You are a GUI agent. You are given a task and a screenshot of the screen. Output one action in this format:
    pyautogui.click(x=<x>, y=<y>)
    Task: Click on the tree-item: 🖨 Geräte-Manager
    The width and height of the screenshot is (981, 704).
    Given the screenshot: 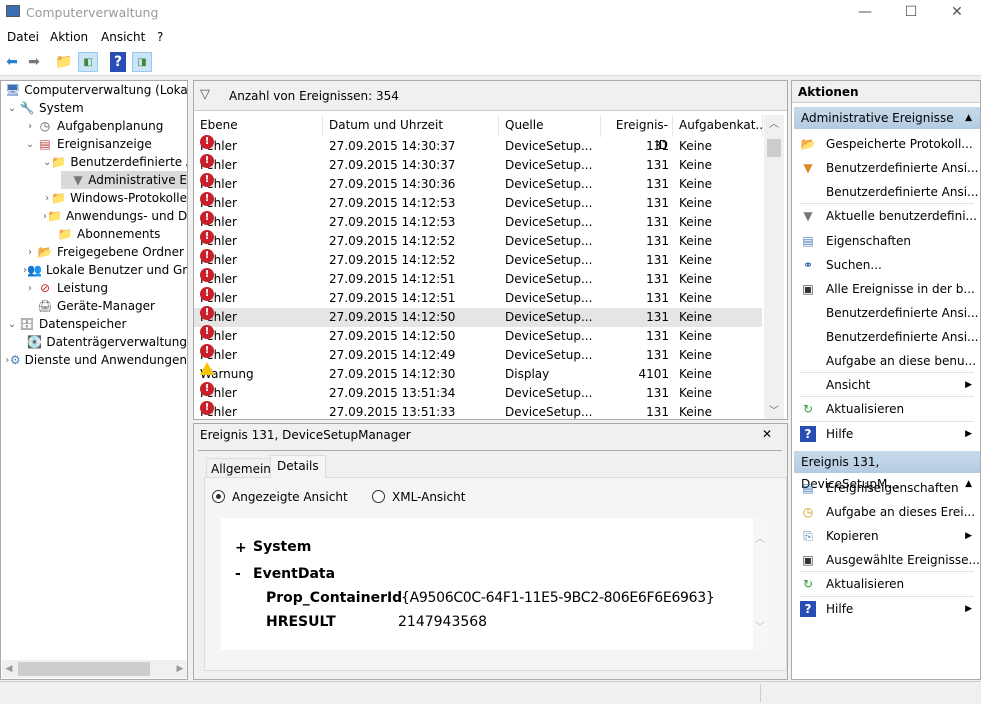 What is the action you would take?
    pyautogui.click(x=105, y=306)
    